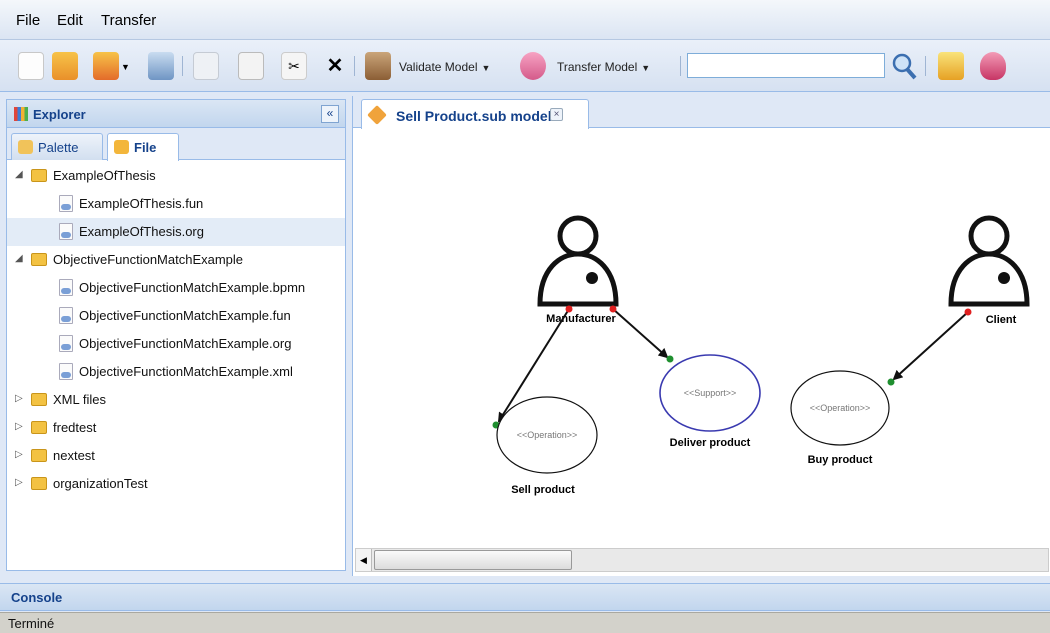 Image resolution: width=1050 pixels, height=633 pixels. I want to click on buy-product-node: <<Operation>> Buy product, so click(840, 418).